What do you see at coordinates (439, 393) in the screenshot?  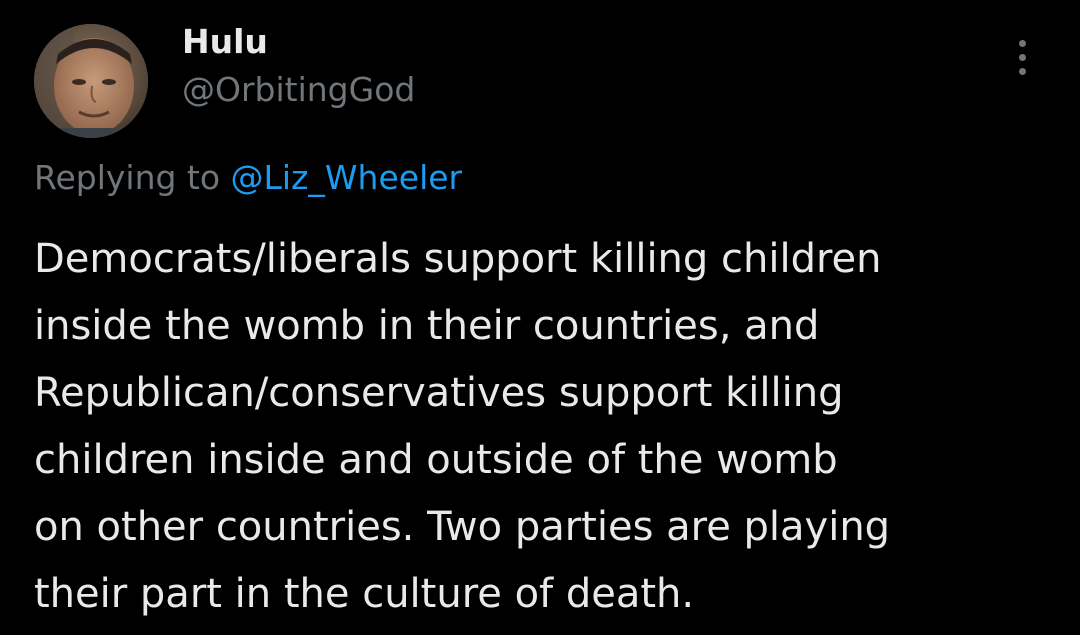 I see `tweet-text-line: Republican/conservatives support killing` at bounding box center [439, 393].